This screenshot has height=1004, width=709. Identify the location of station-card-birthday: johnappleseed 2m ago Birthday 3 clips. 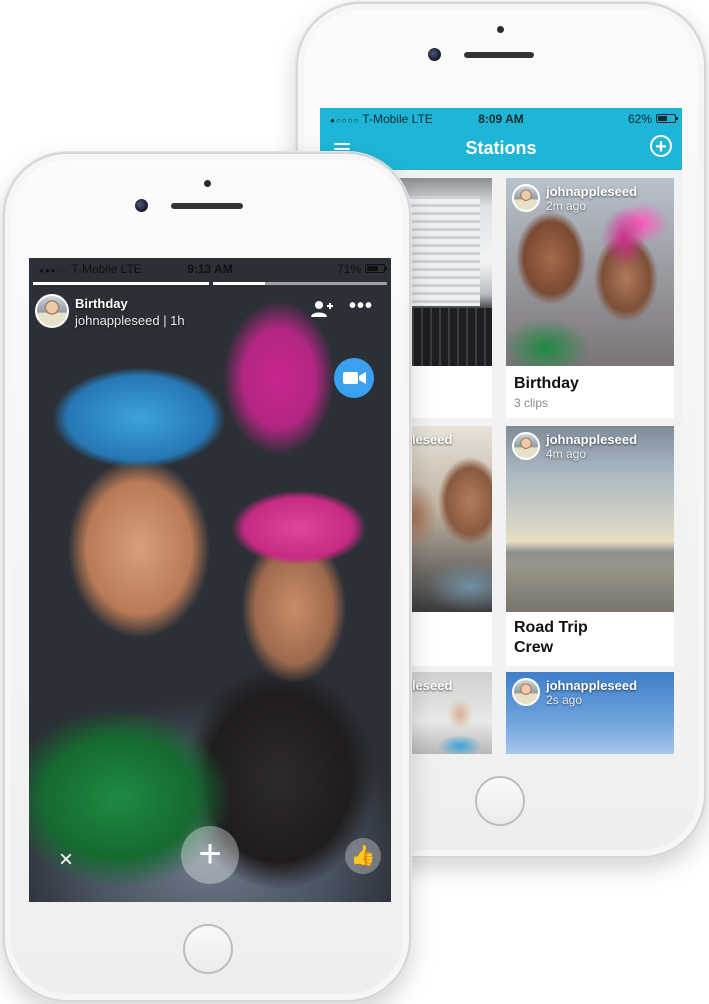
(590, 298).